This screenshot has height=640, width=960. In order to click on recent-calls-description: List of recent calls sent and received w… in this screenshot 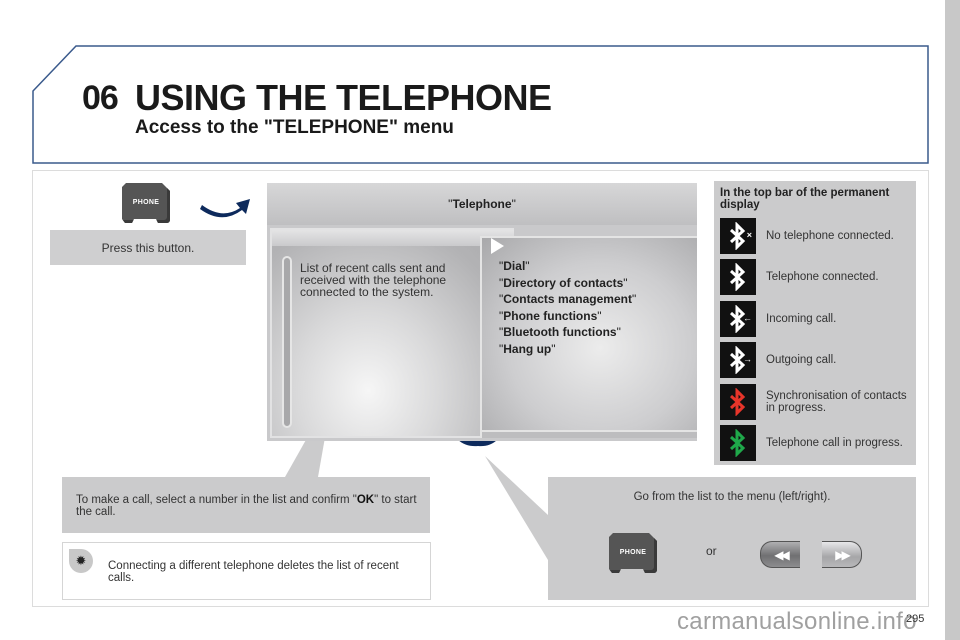, I will do `click(373, 280)`.